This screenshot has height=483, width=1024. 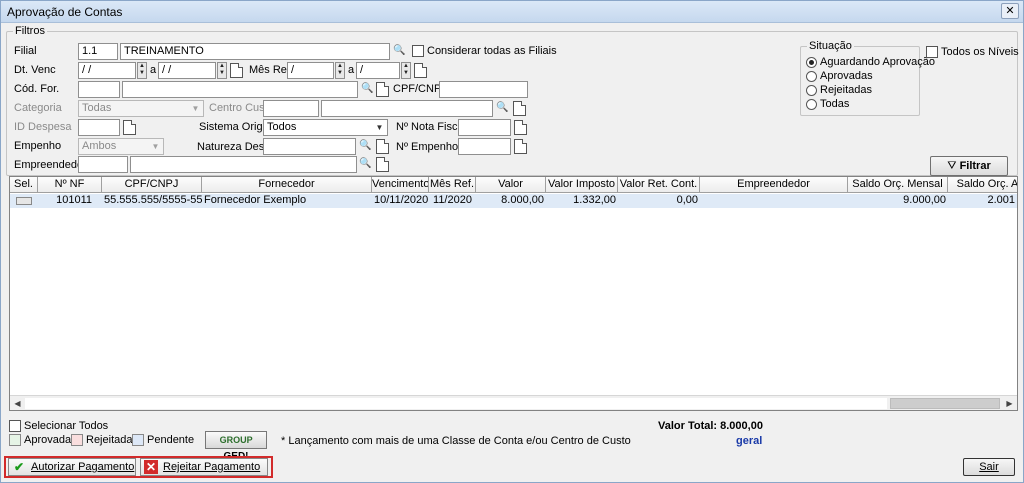 What do you see at coordinates (325, 127) in the screenshot?
I see `sistema-origem-select: Todos ▼` at bounding box center [325, 127].